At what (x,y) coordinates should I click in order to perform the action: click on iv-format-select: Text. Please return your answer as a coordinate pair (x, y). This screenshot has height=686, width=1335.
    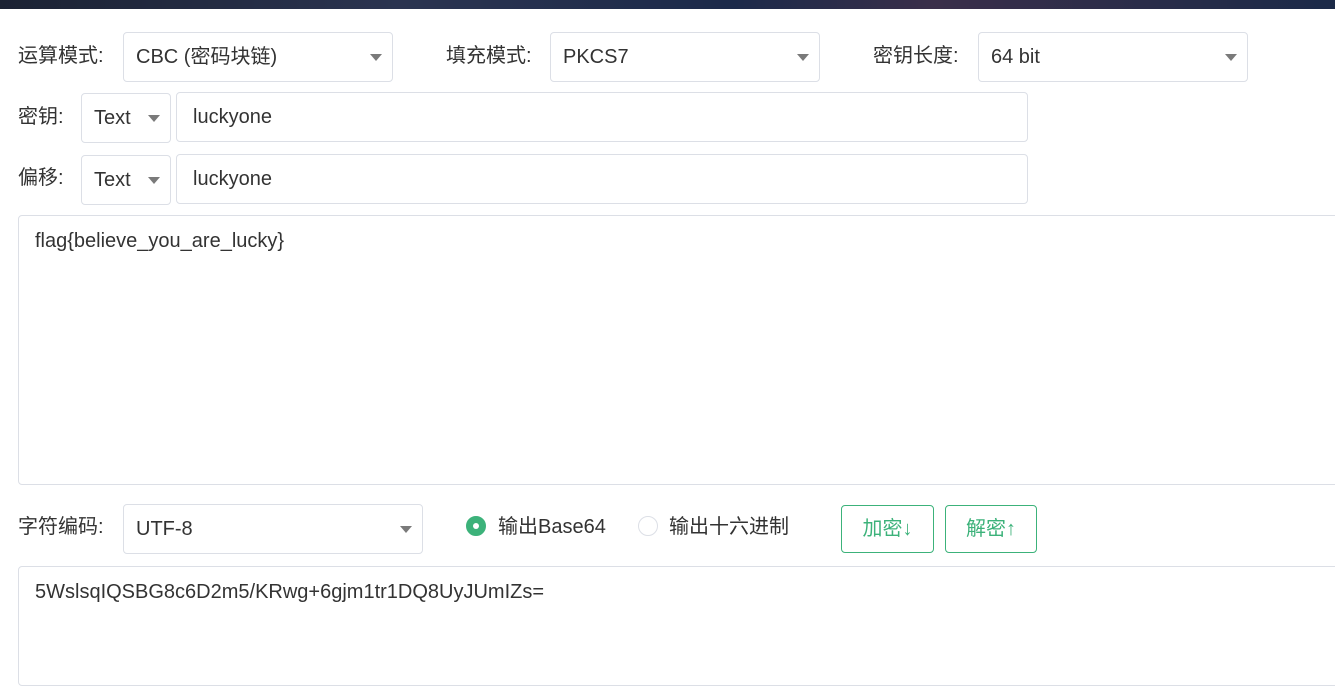
    Looking at the image, I should click on (126, 180).